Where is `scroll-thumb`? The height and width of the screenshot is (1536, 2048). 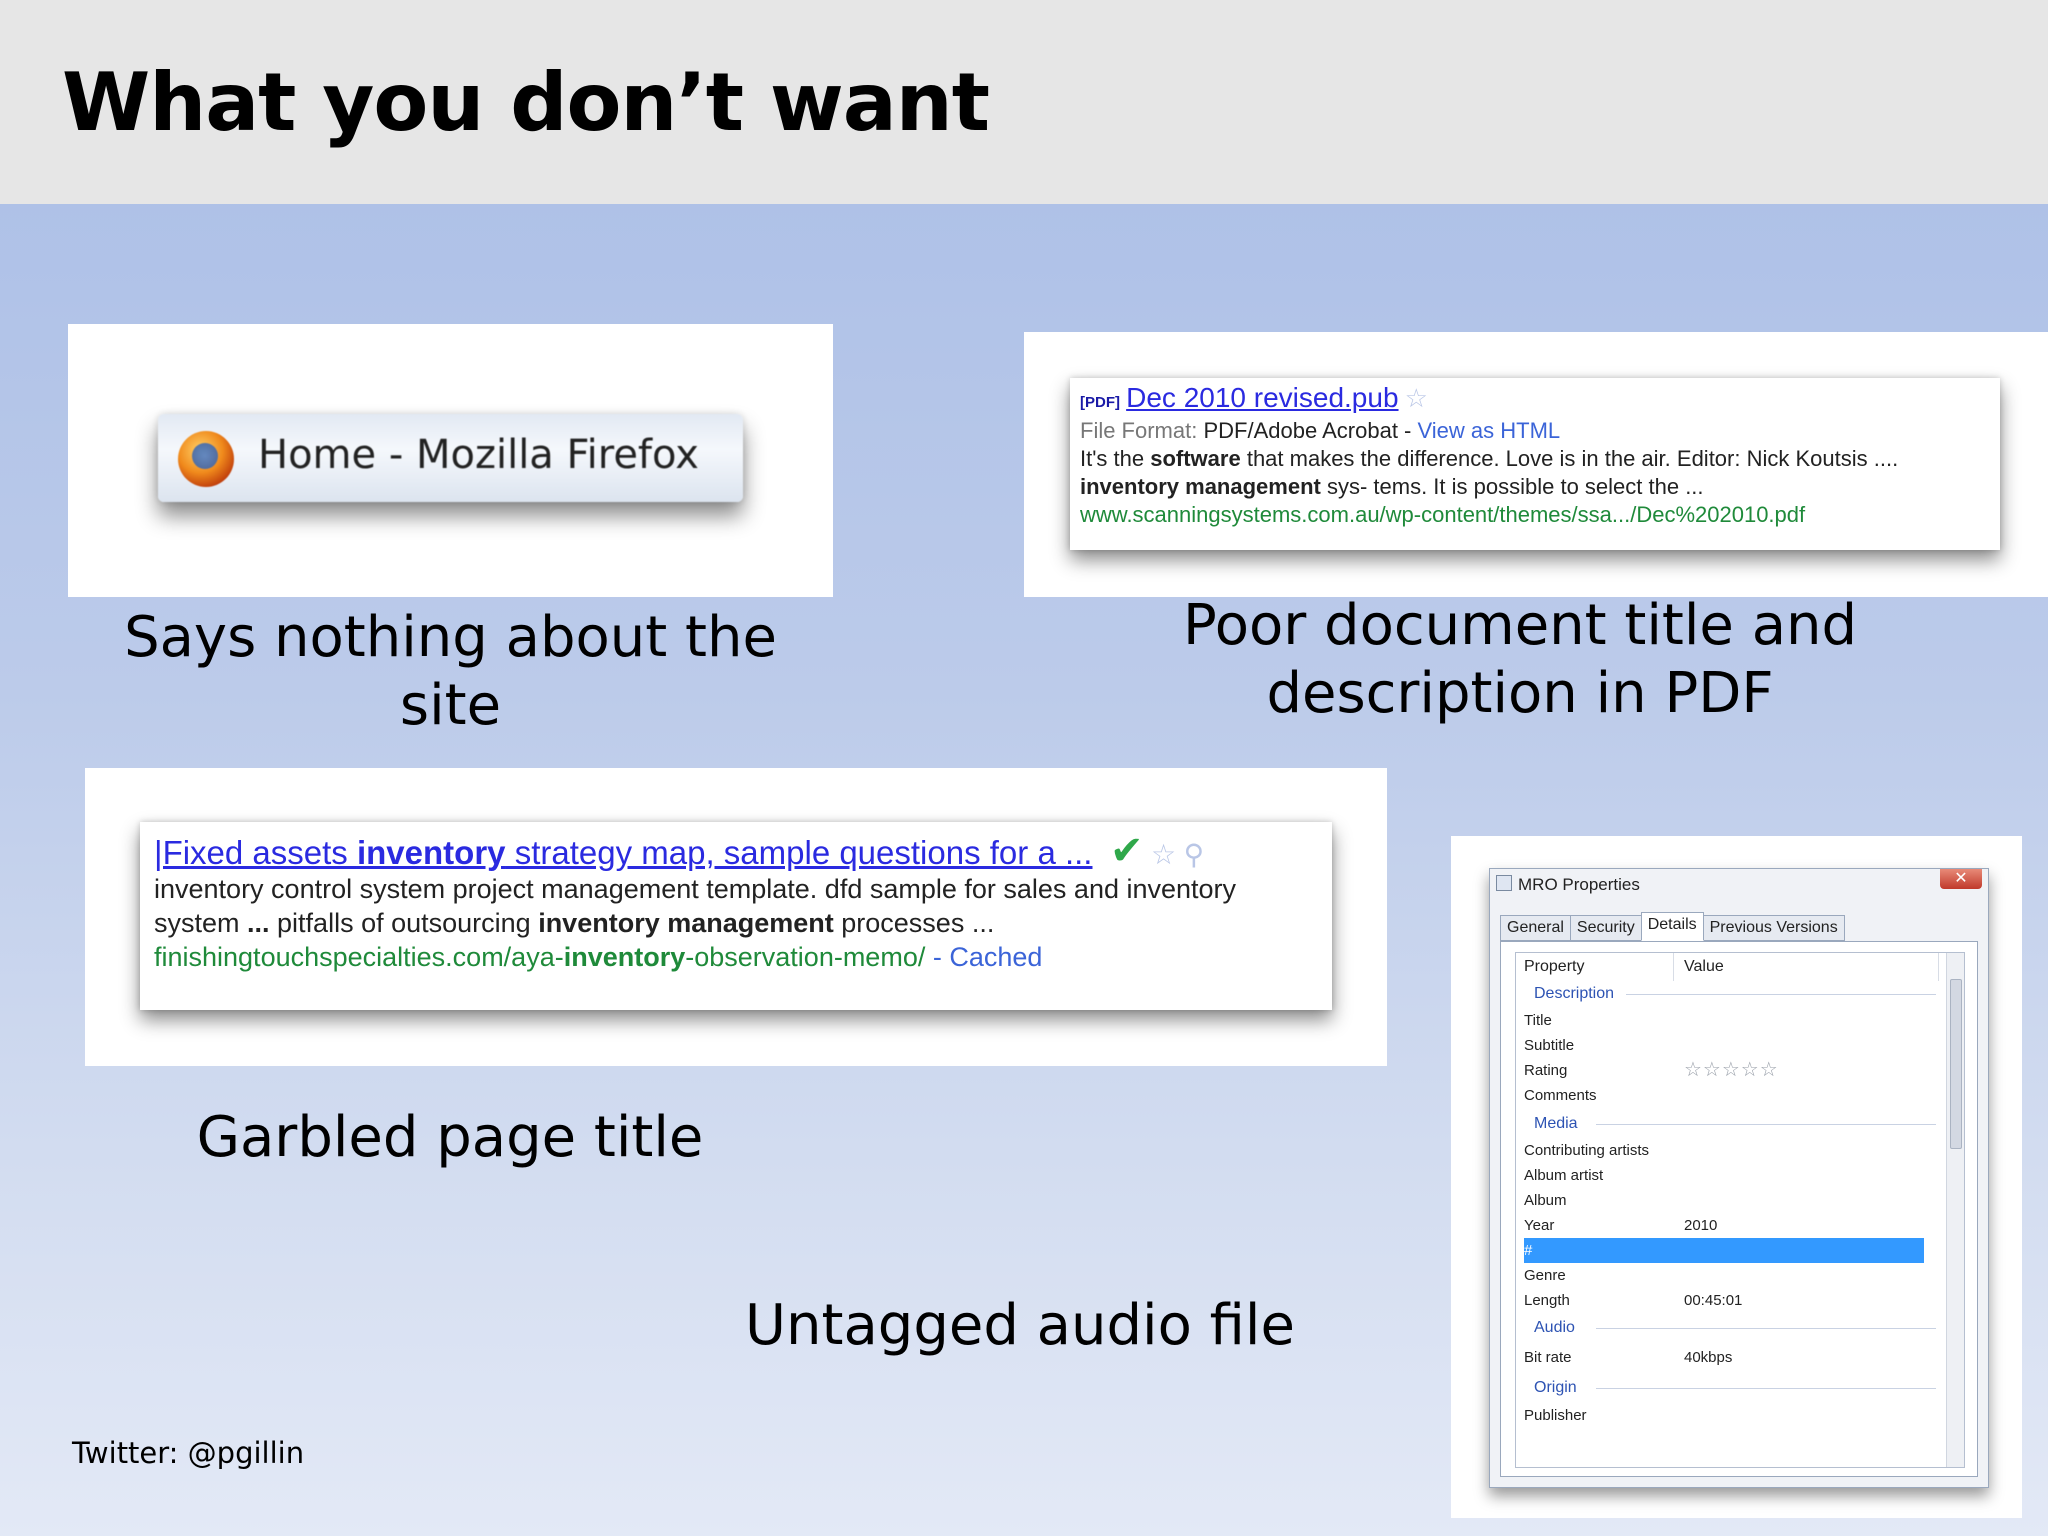 scroll-thumb is located at coordinates (1956, 1064).